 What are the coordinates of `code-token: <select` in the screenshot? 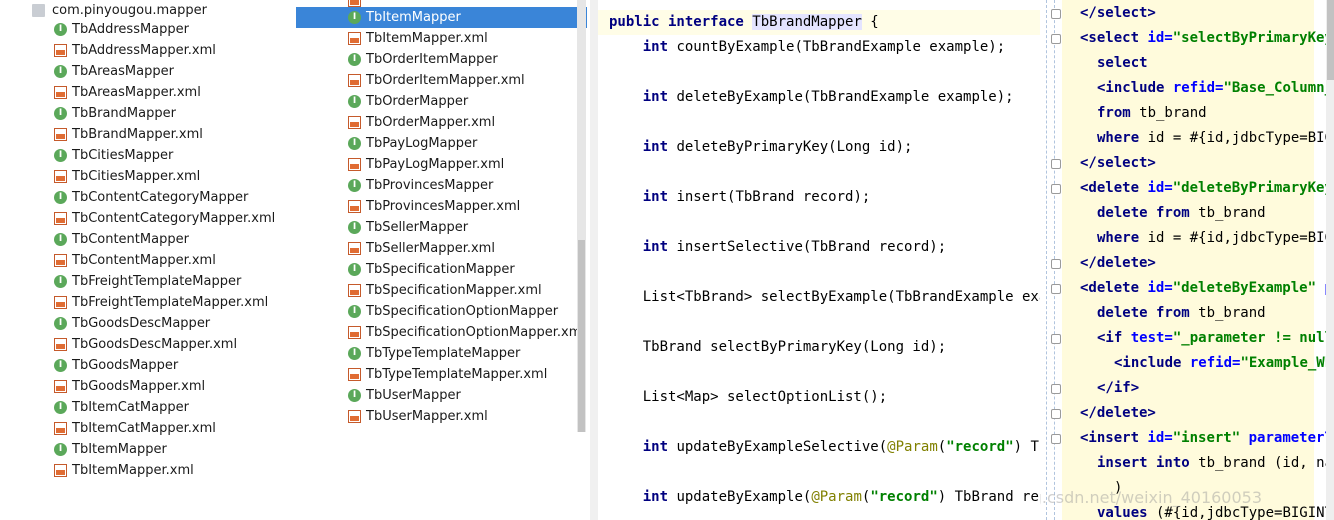 It's located at (1114, 38).